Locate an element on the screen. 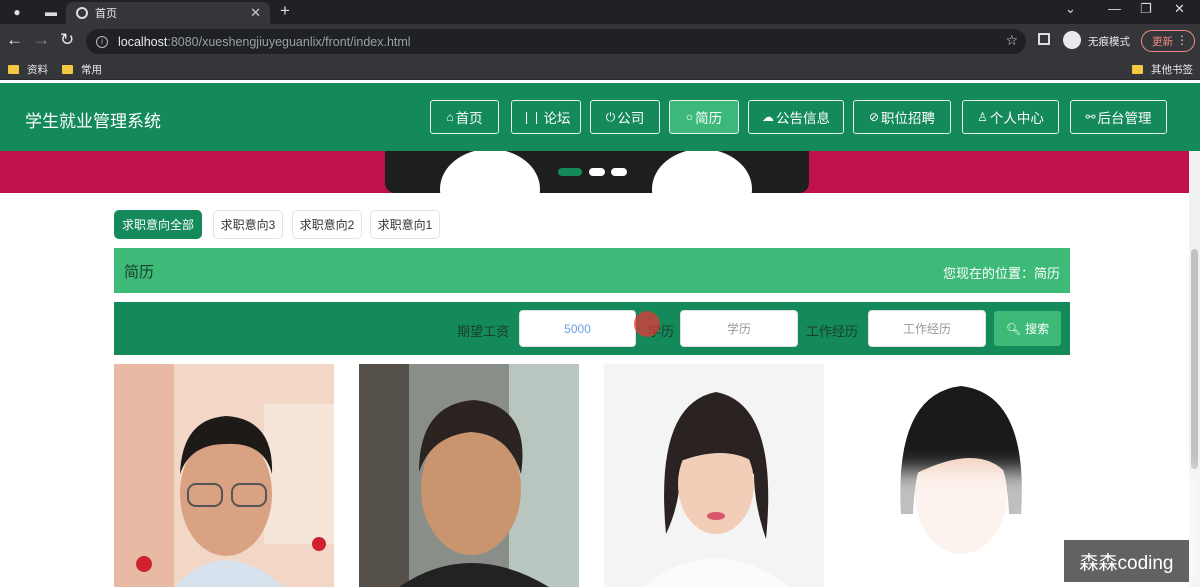 This screenshot has width=1200, height=587. nav-forum: ❘❘ 论坛 is located at coordinates (546, 117).